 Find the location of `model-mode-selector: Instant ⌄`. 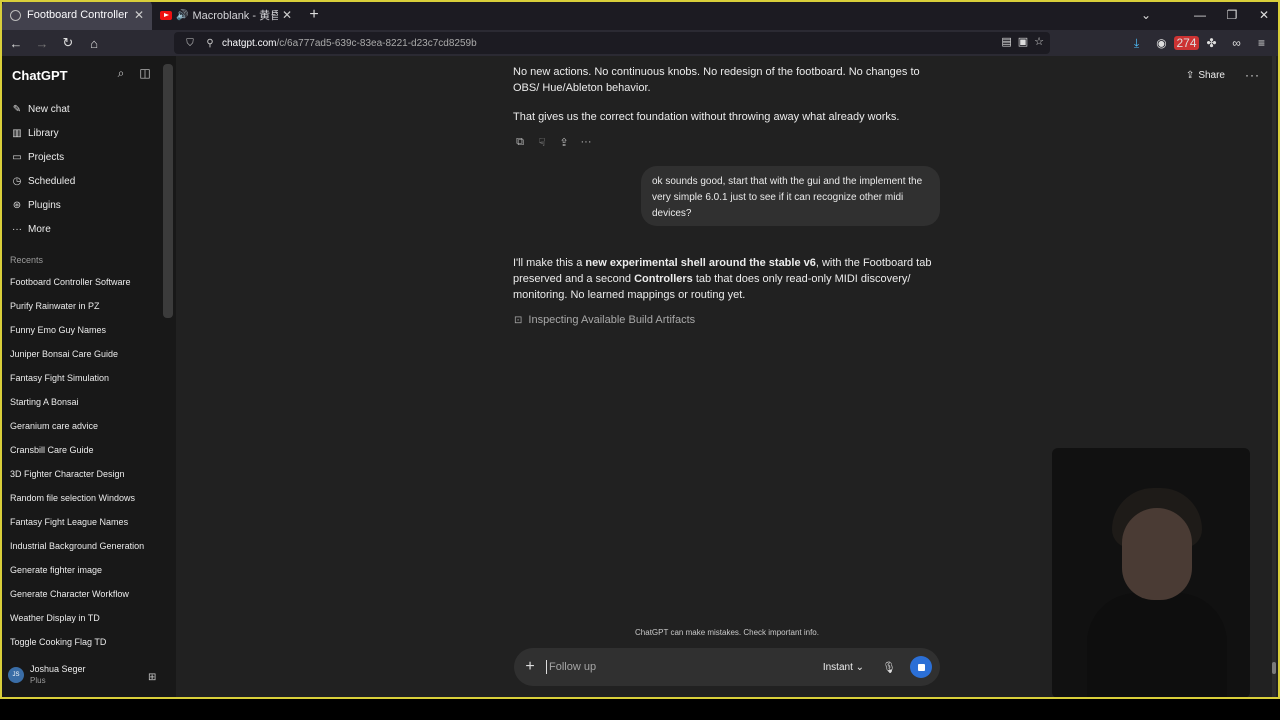

model-mode-selector: Instant ⌄ is located at coordinates (843, 667).